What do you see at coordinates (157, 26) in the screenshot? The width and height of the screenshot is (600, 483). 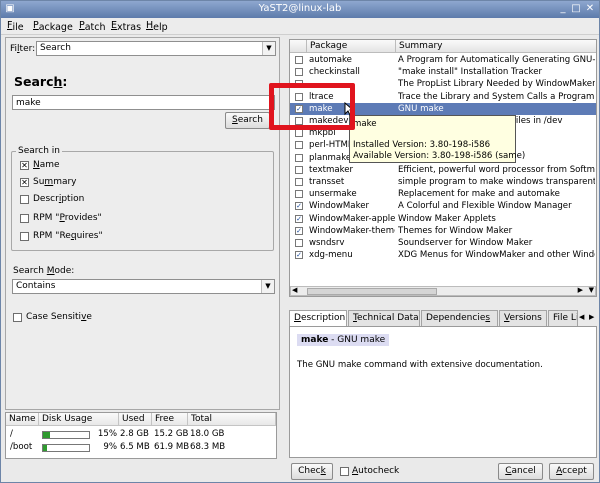 I see `menu-help: Help` at bounding box center [157, 26].